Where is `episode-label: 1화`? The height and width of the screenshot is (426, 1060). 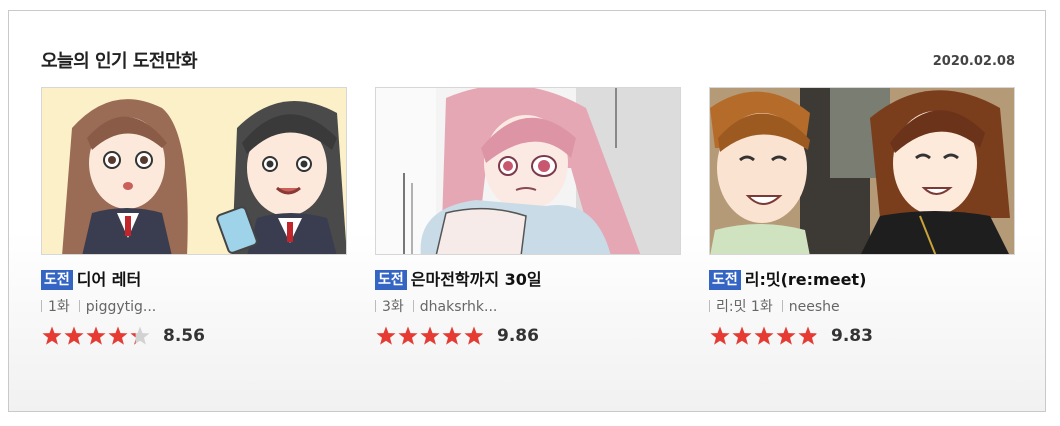
episode-label: 1화 is located at coordinates (59, 307).